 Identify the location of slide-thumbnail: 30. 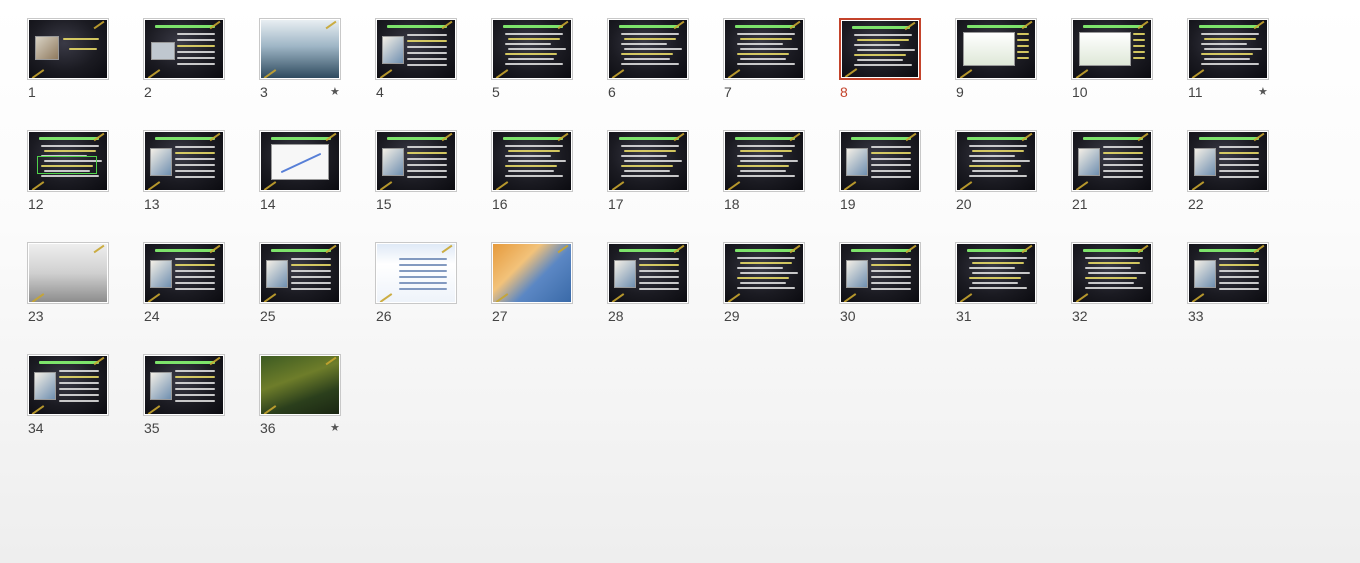
(897, 294).